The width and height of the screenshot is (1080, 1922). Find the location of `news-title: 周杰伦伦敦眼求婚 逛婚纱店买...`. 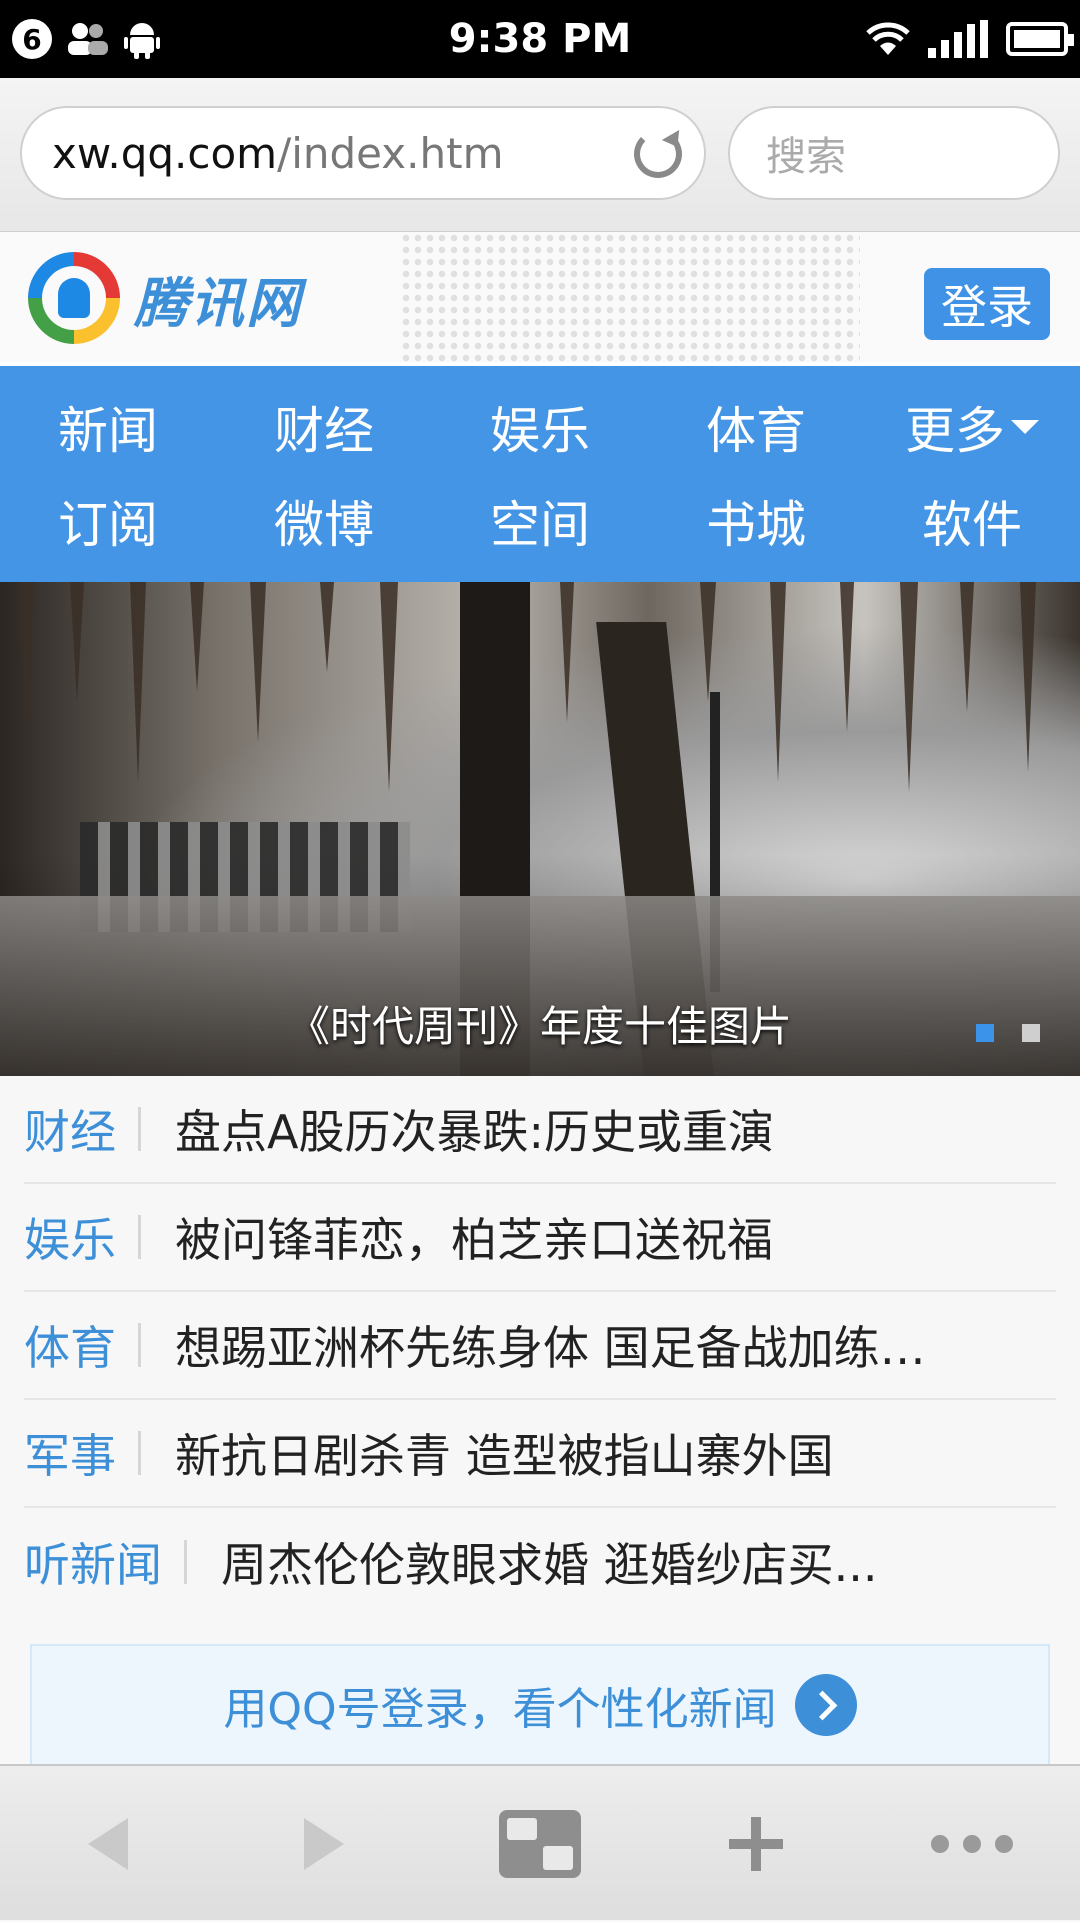

news-title: 周杰伦伦敦眼求婚 逛婚纱店买... is located at coordinates (549, 1562).